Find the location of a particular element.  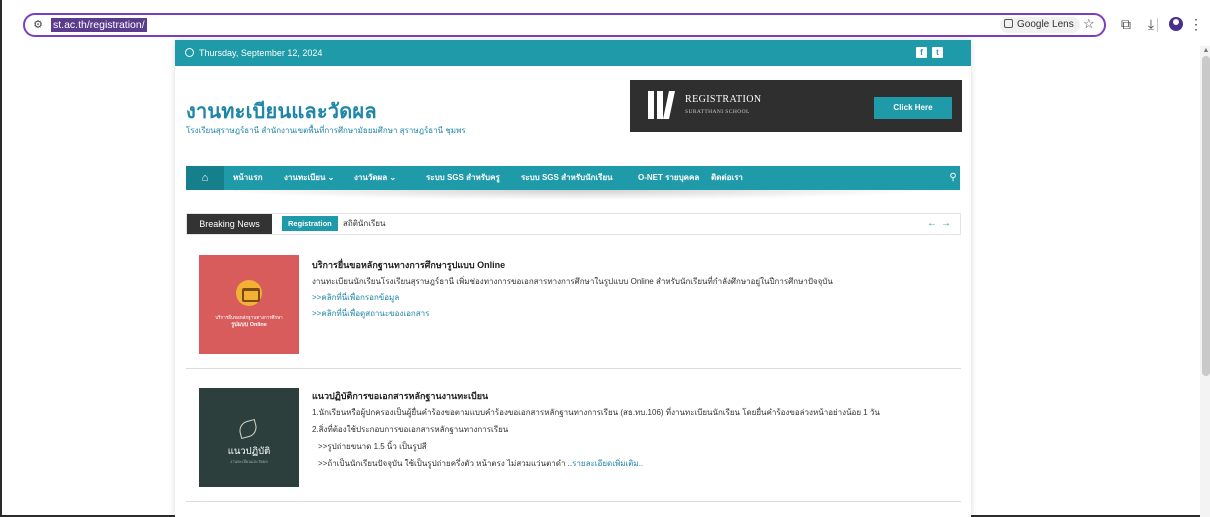

read-more-link: รายละเอียดเพิ่มเติม.. is located at coordinates (607, 463).